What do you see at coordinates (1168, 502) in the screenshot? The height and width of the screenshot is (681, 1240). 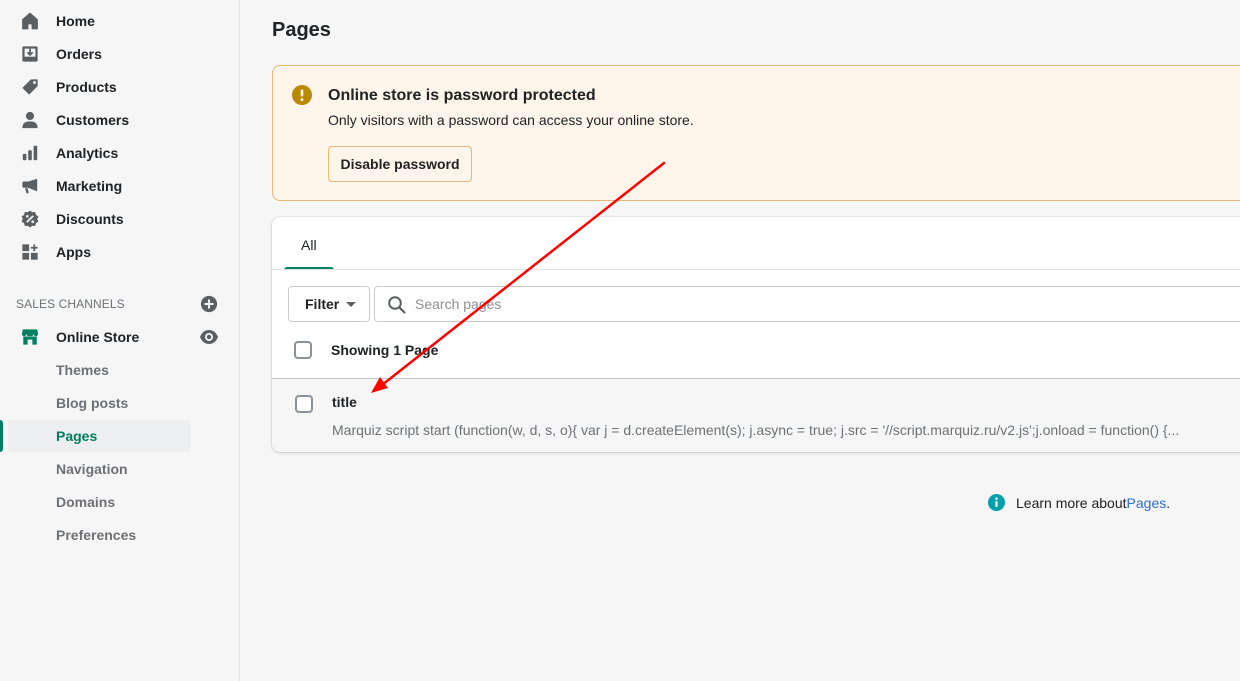 I see `learn-more-suffix: .` at bounding box center [1168, 502].